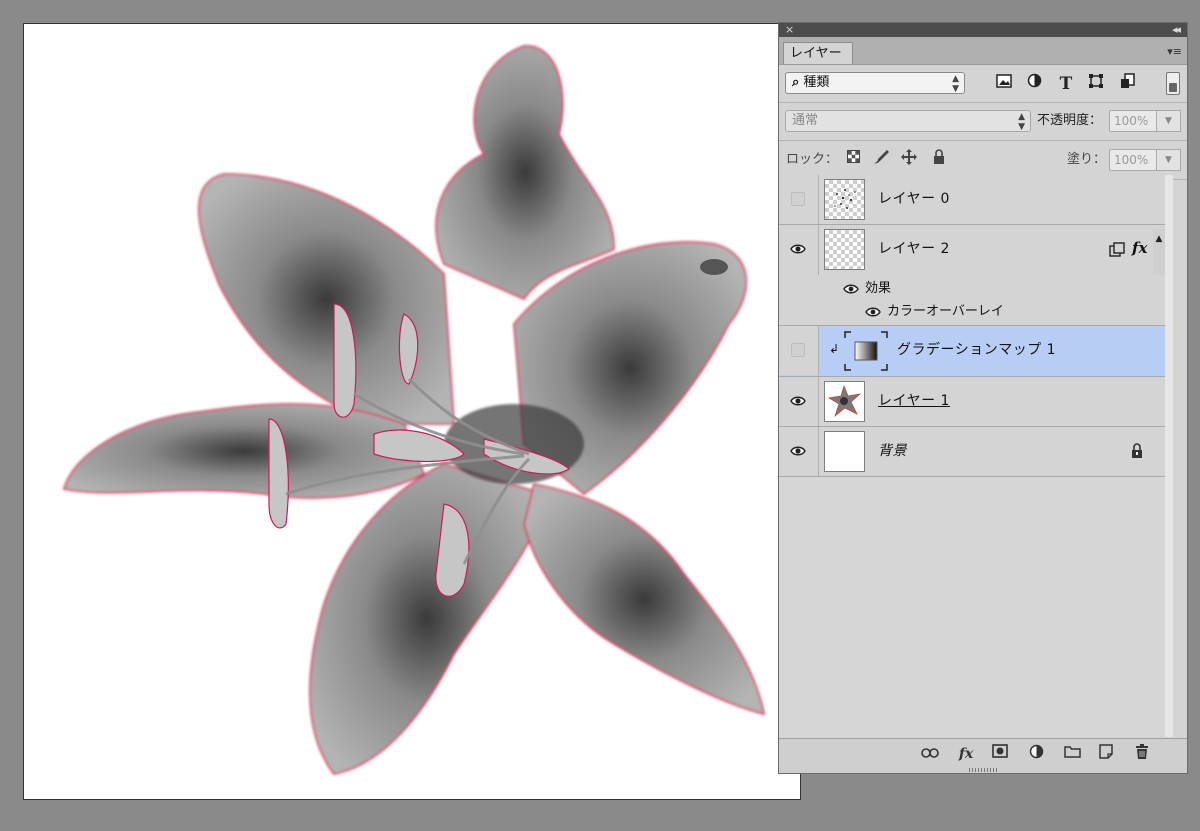 This screenshot has height=831, width=1200. I want to click on layer-list-scrollbar, so click(1169, 456).